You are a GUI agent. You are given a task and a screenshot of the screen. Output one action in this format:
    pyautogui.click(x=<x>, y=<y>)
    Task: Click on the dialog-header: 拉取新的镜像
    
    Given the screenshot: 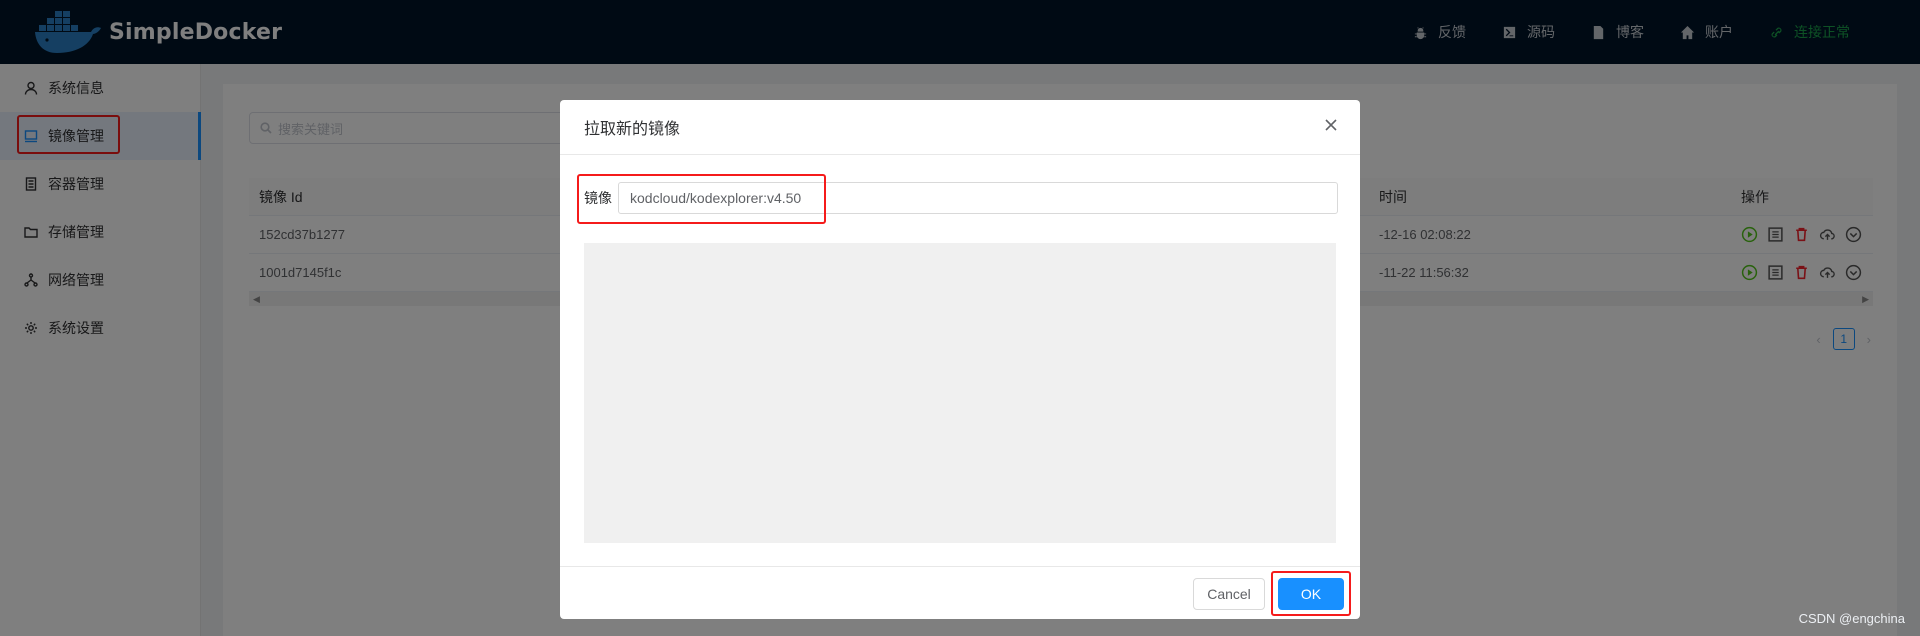 What is the action you would take?
    pyautogui.click(x=960, y=127)
    